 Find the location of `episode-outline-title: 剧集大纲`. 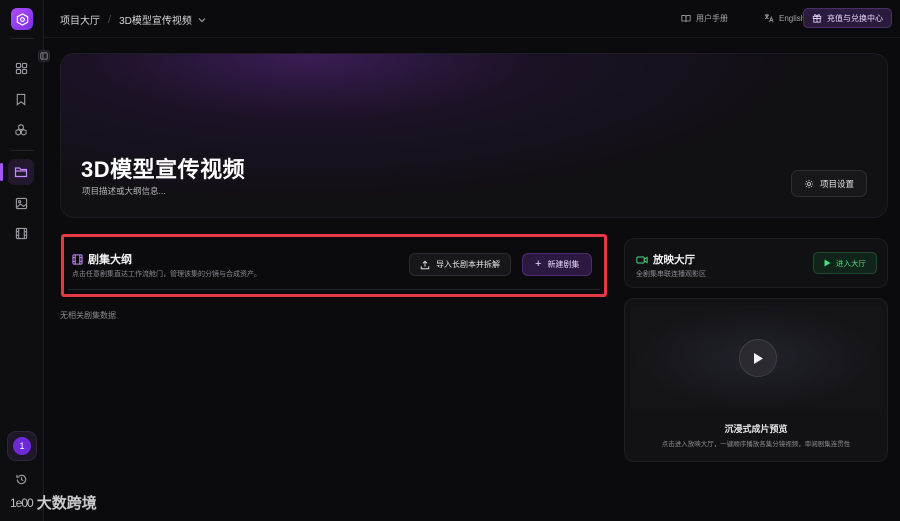

episode-outline-title: 剧集大纲 is located at coordinates (102, 259).